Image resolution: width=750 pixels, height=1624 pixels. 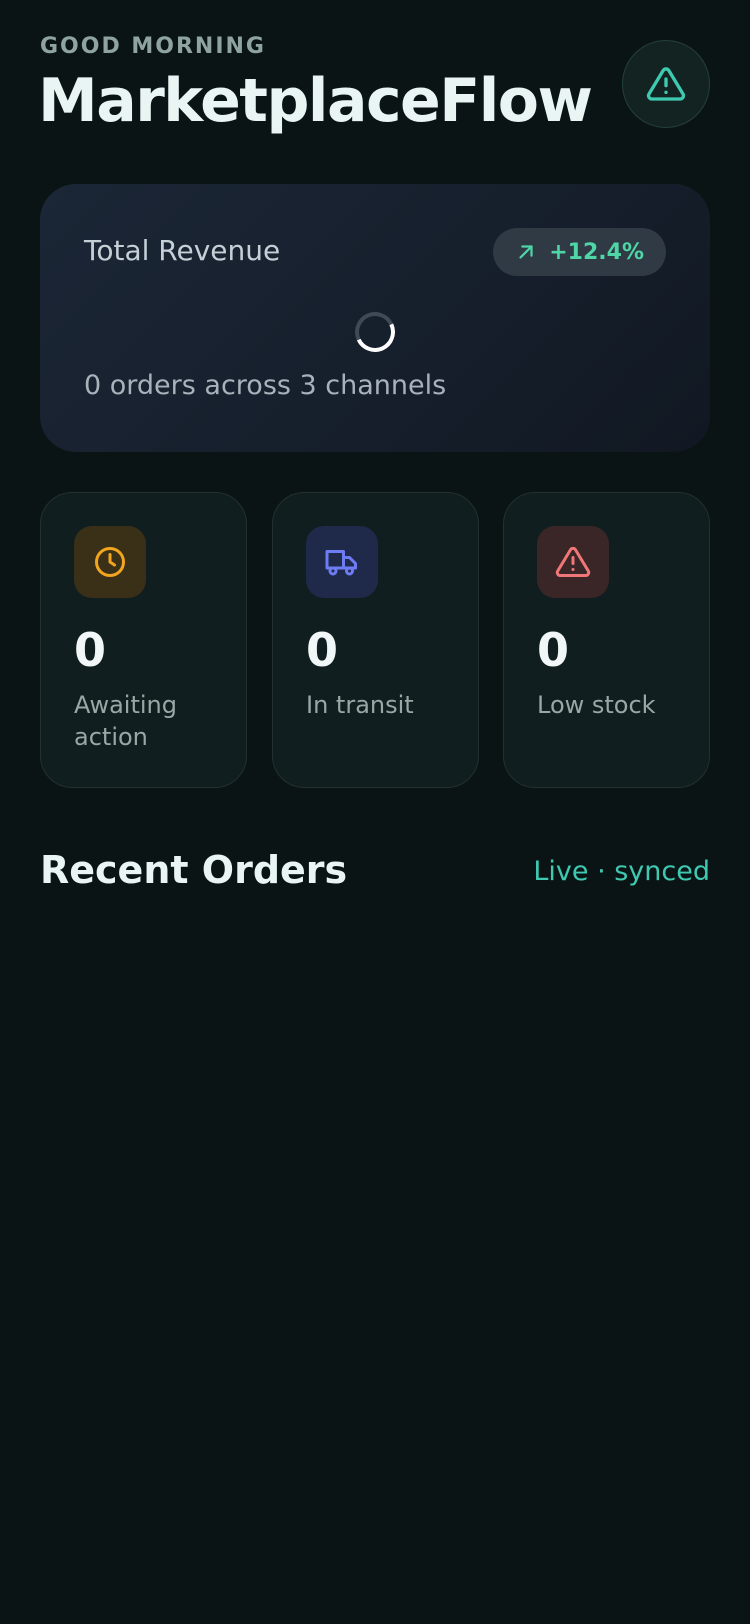 I want to click on revenue-label: Total Revenue, so click(x=182, y=250).